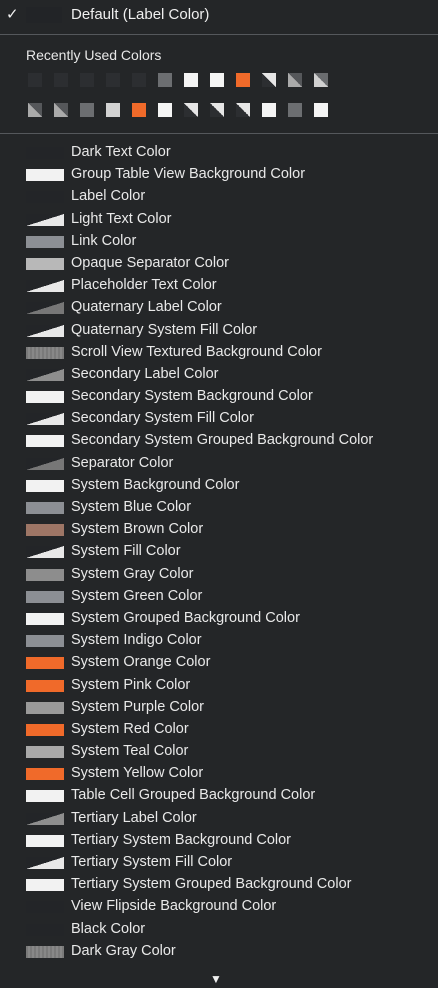 Image resolution: width=438 pixels, height=988 pixels. I want to click on color-menu-item: Light Text Color, so click(219, 221).